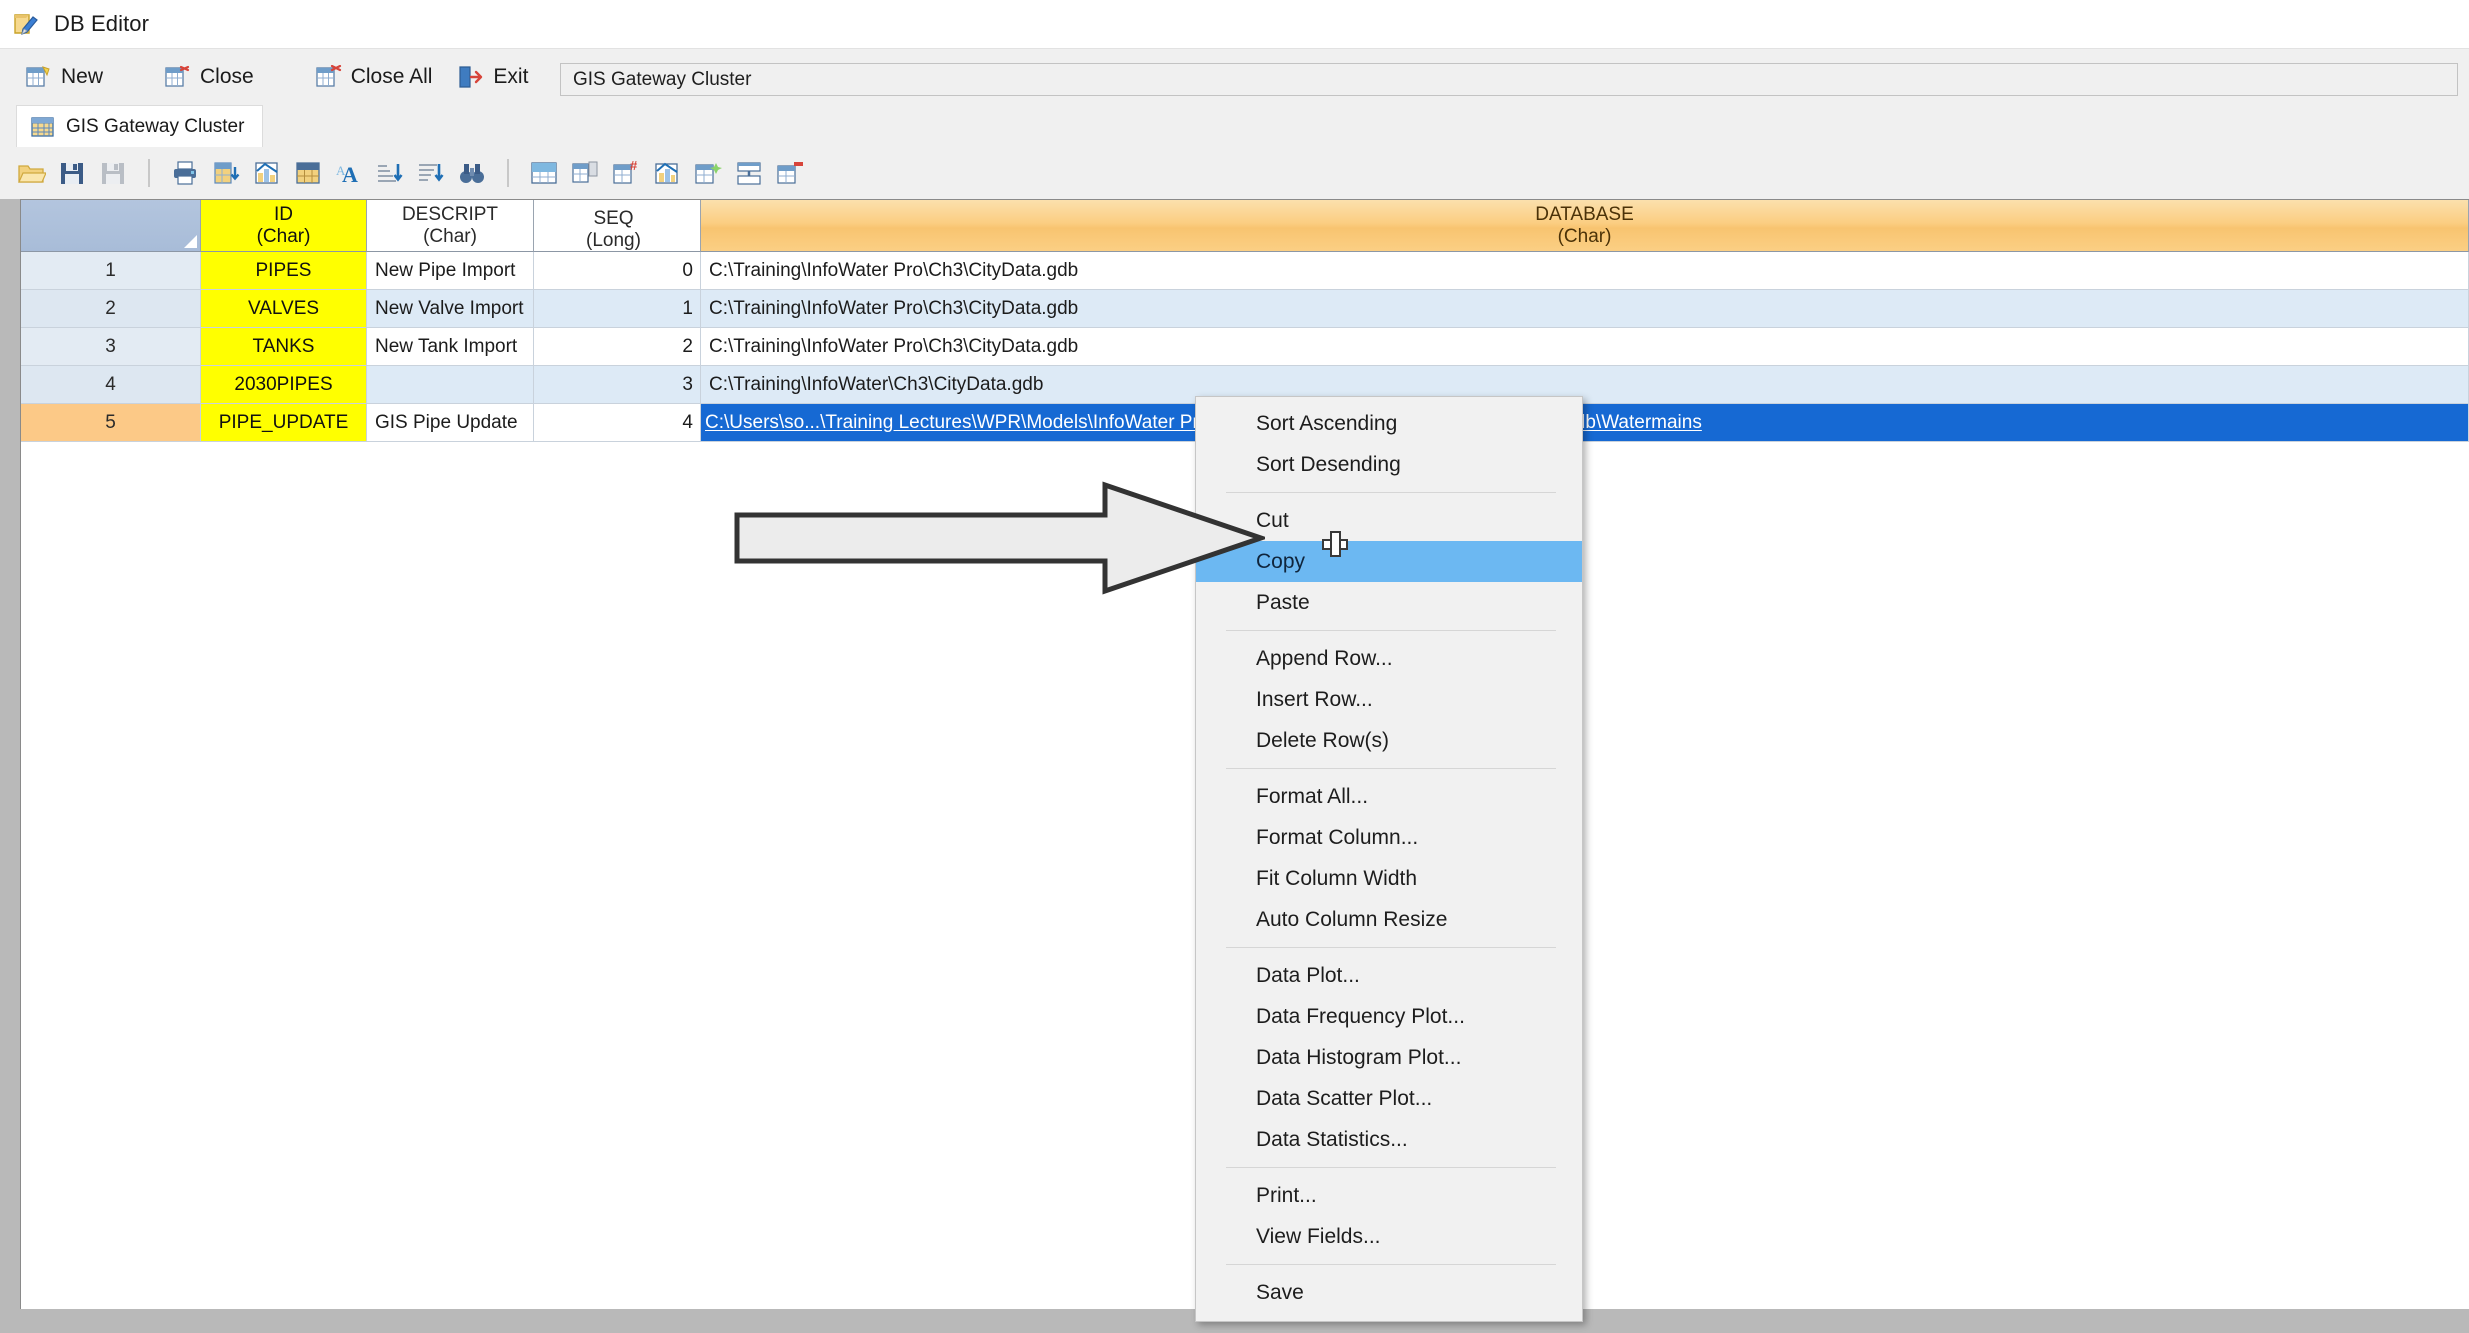 The image size is (2469, 1333). What do you see at coordinates (617, 271) in the screenshot?
I see `cell-seq: 0` at bounding box center [617, 271].